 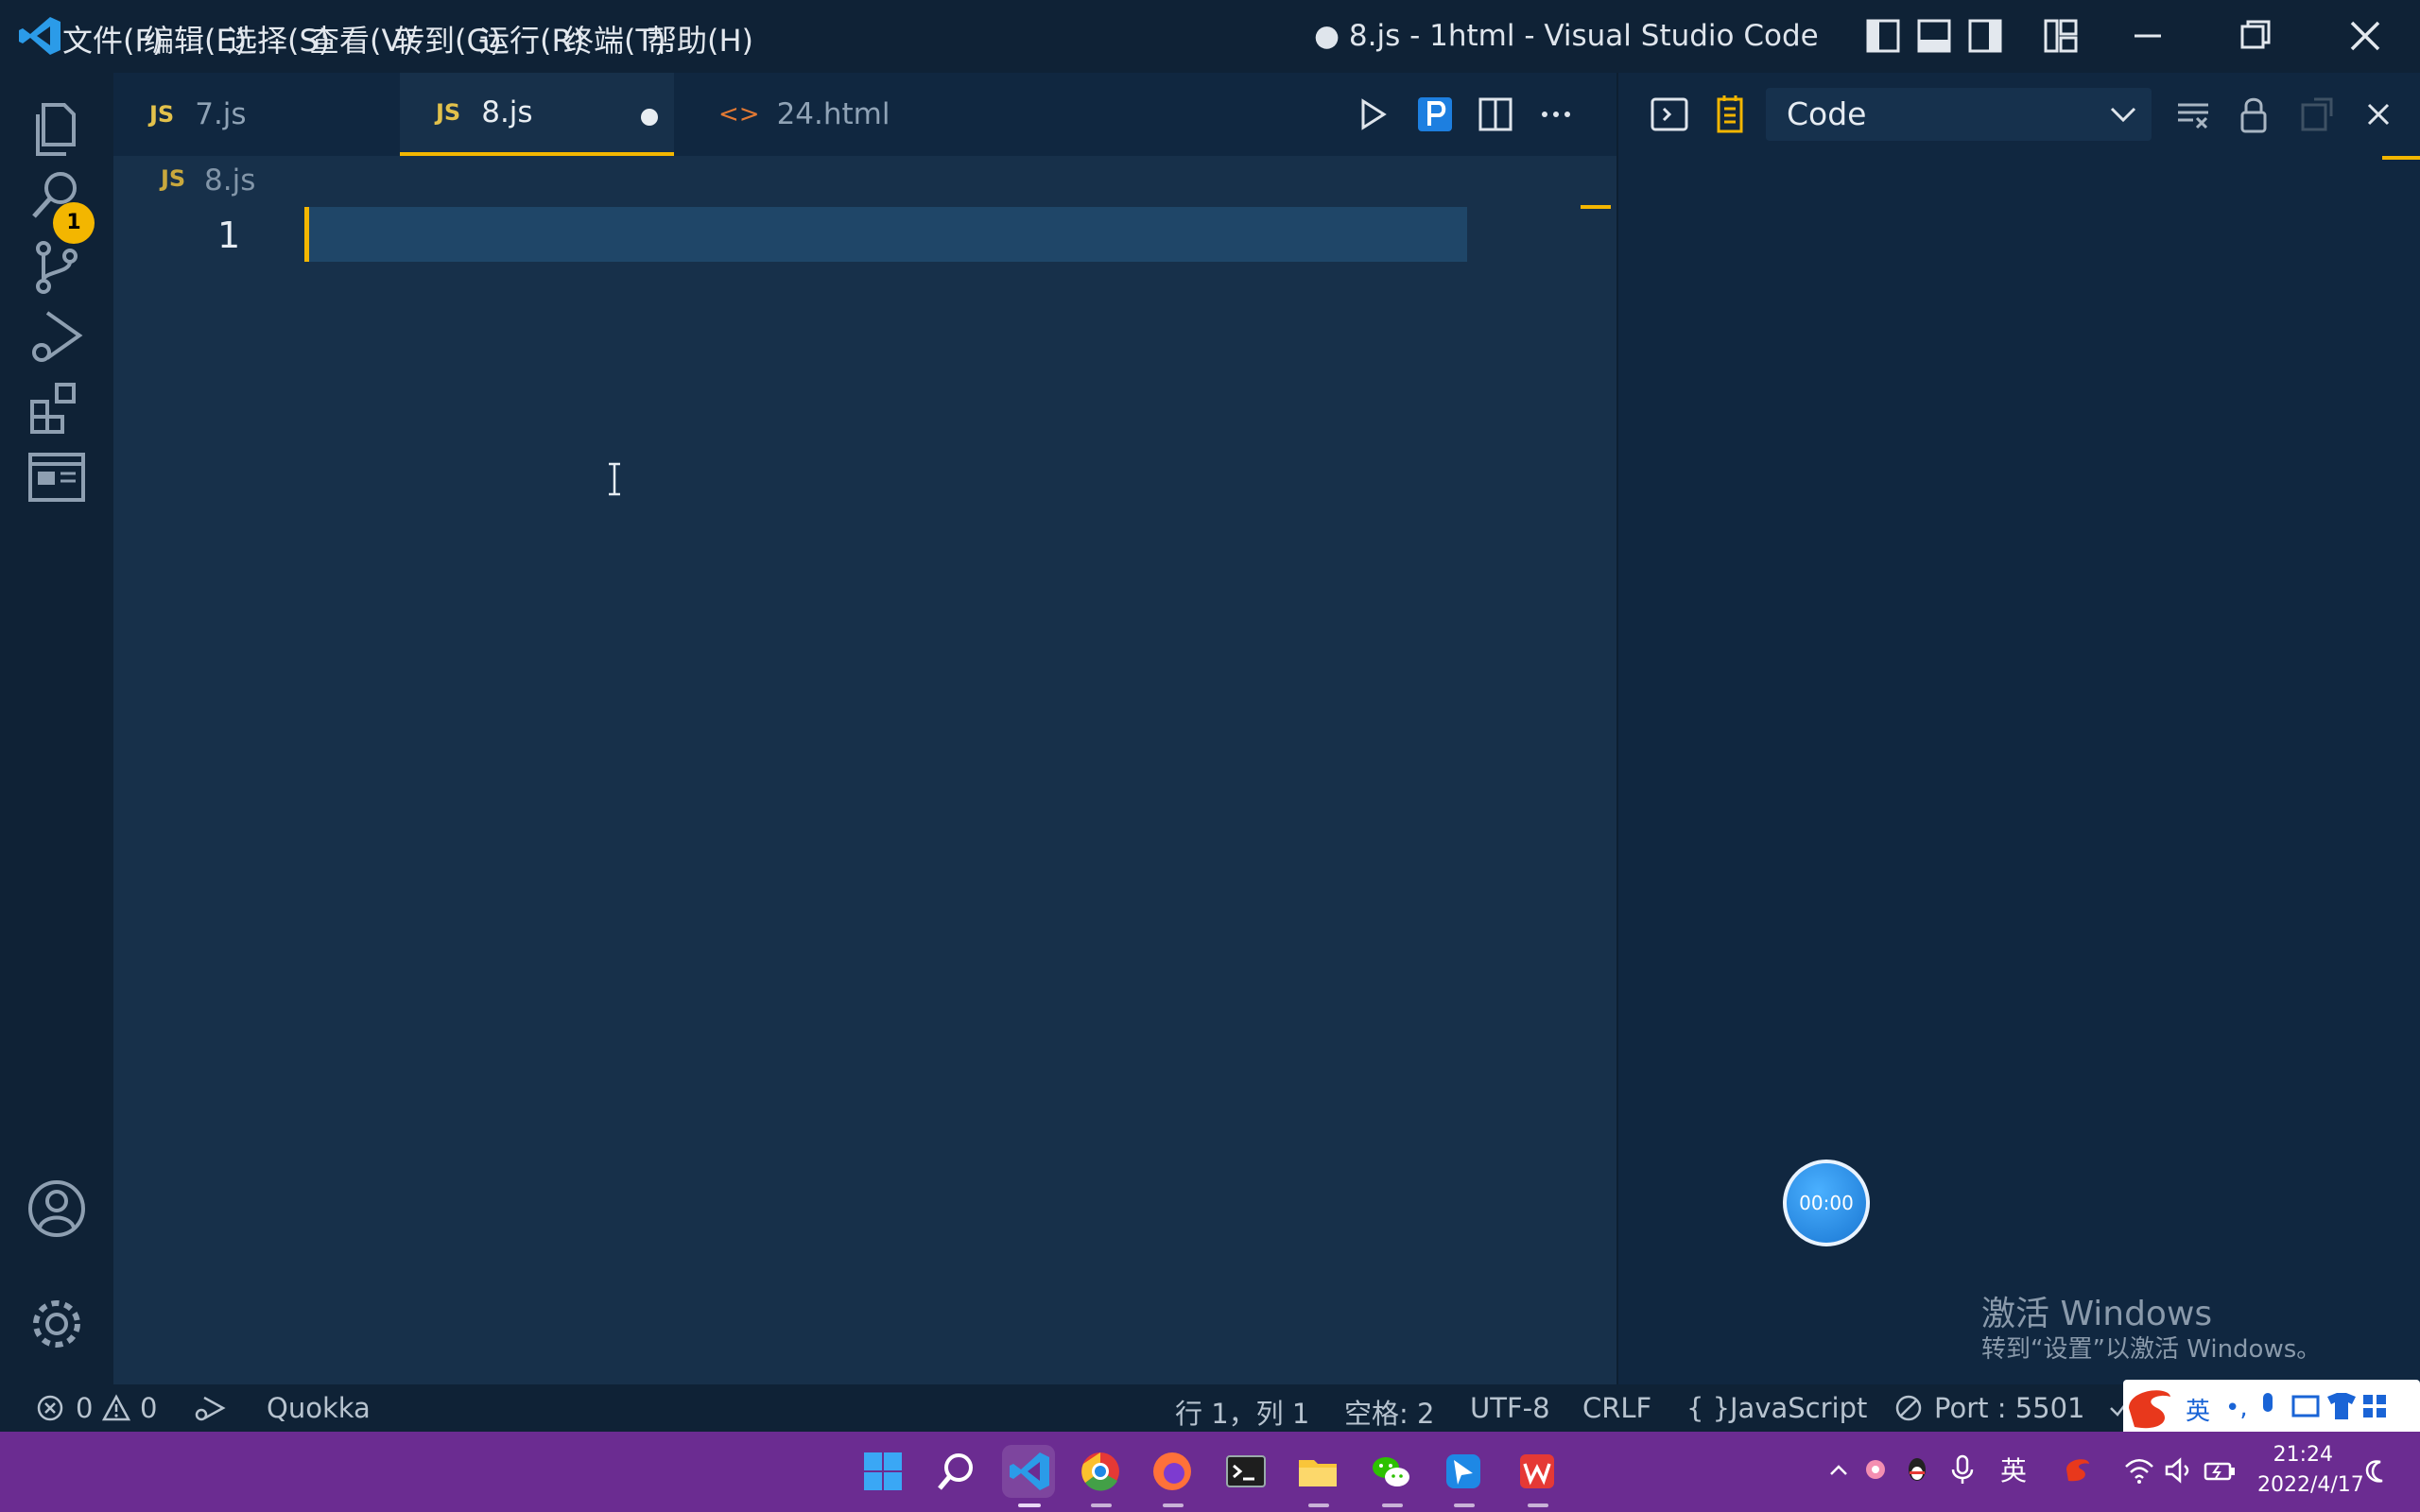 I want to click on toggle-primary-sidebar-icon, so click(x=1883, y=36).